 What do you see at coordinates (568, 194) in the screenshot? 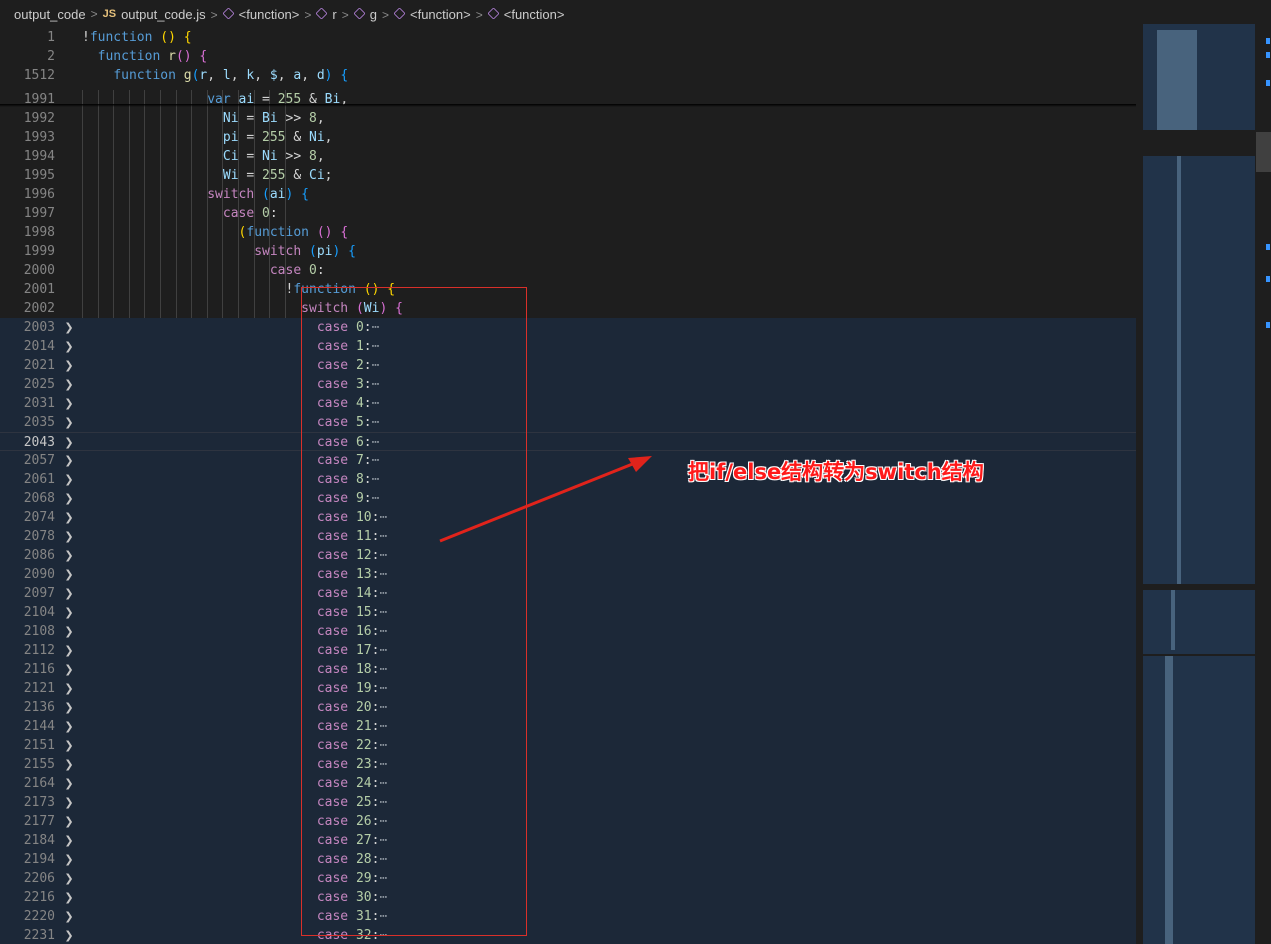
I see `code-line: 1996 switch (ai) {` at bounding box center [568, 194].